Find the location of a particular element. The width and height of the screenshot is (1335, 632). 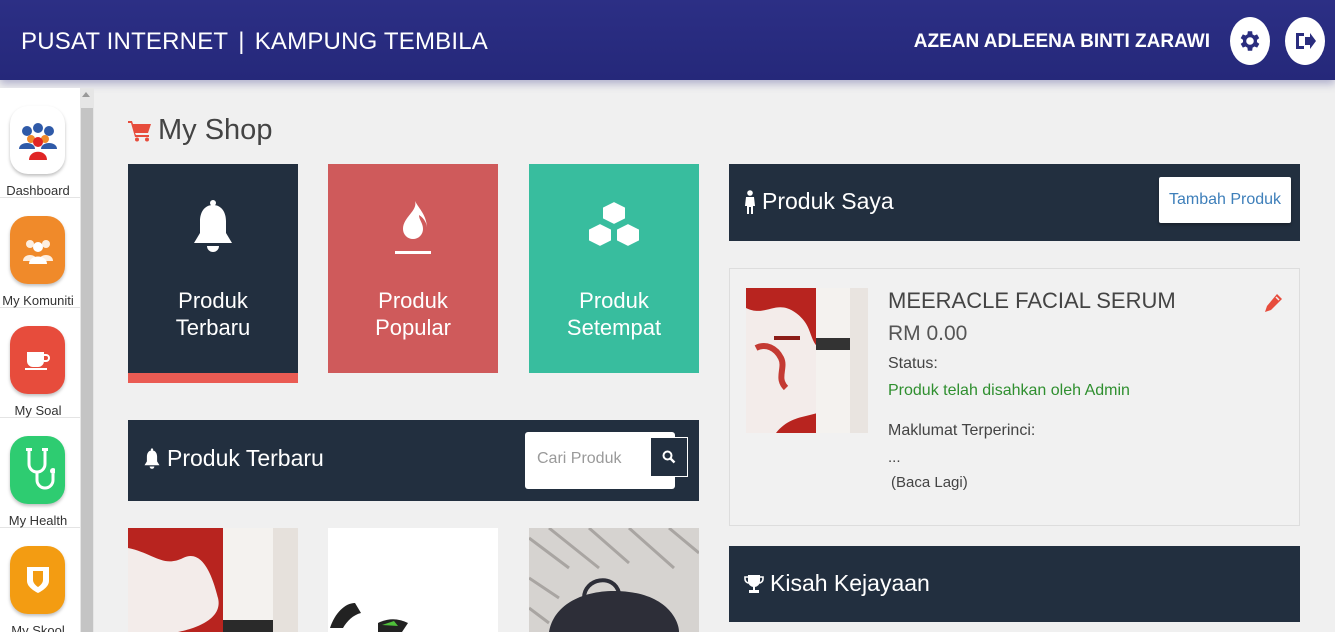

product-name: MEERACLE FACIAL SERUM is located at coordinates (1032, 300).